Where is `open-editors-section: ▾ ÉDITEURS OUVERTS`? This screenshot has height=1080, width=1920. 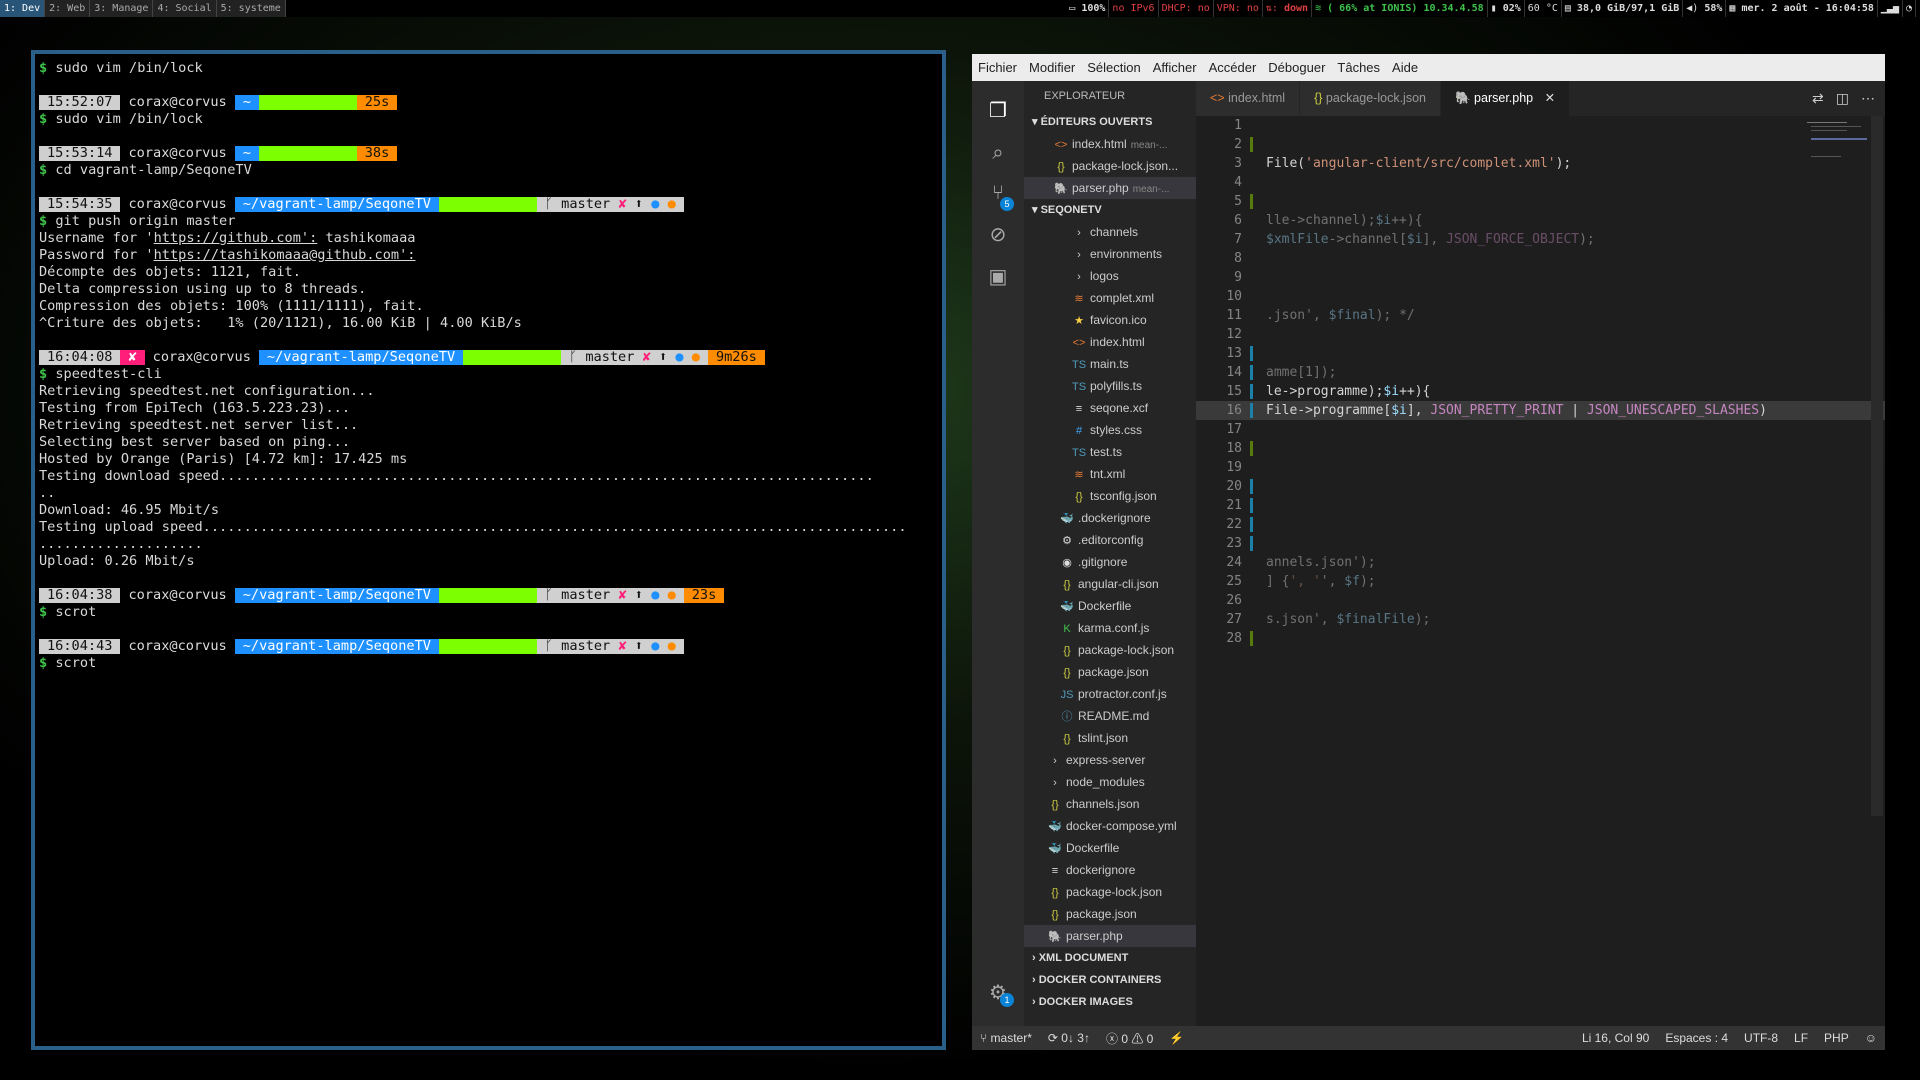
open-editors-section: ▾ ÉDITEURS OUVERTS is located at coordinates (1110, 122).